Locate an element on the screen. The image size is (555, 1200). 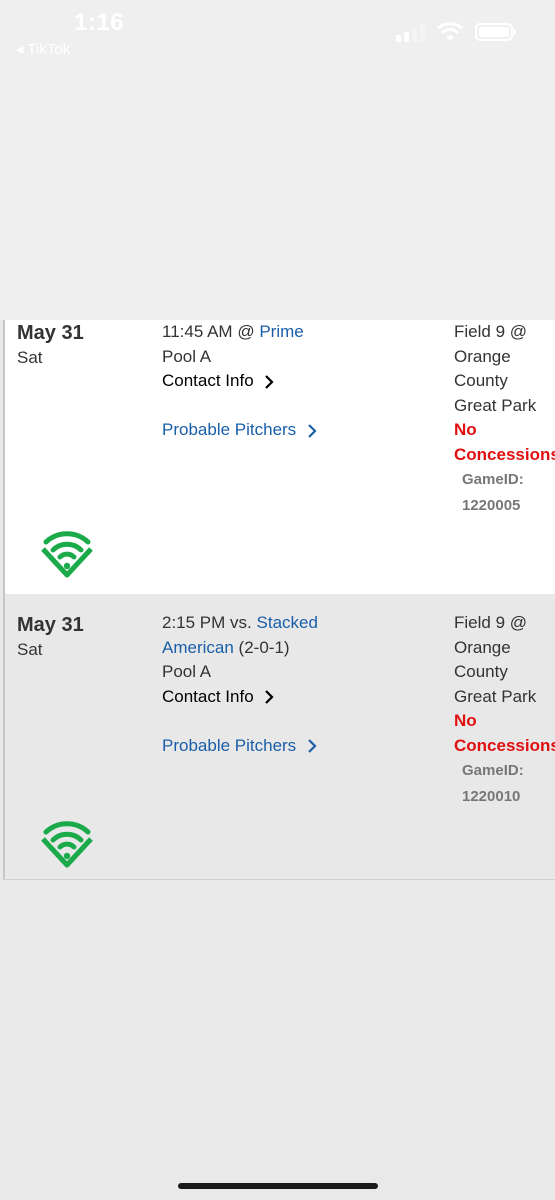
game-time-line: 11:45 AM @ Prime is located at coordinates (302, 332).